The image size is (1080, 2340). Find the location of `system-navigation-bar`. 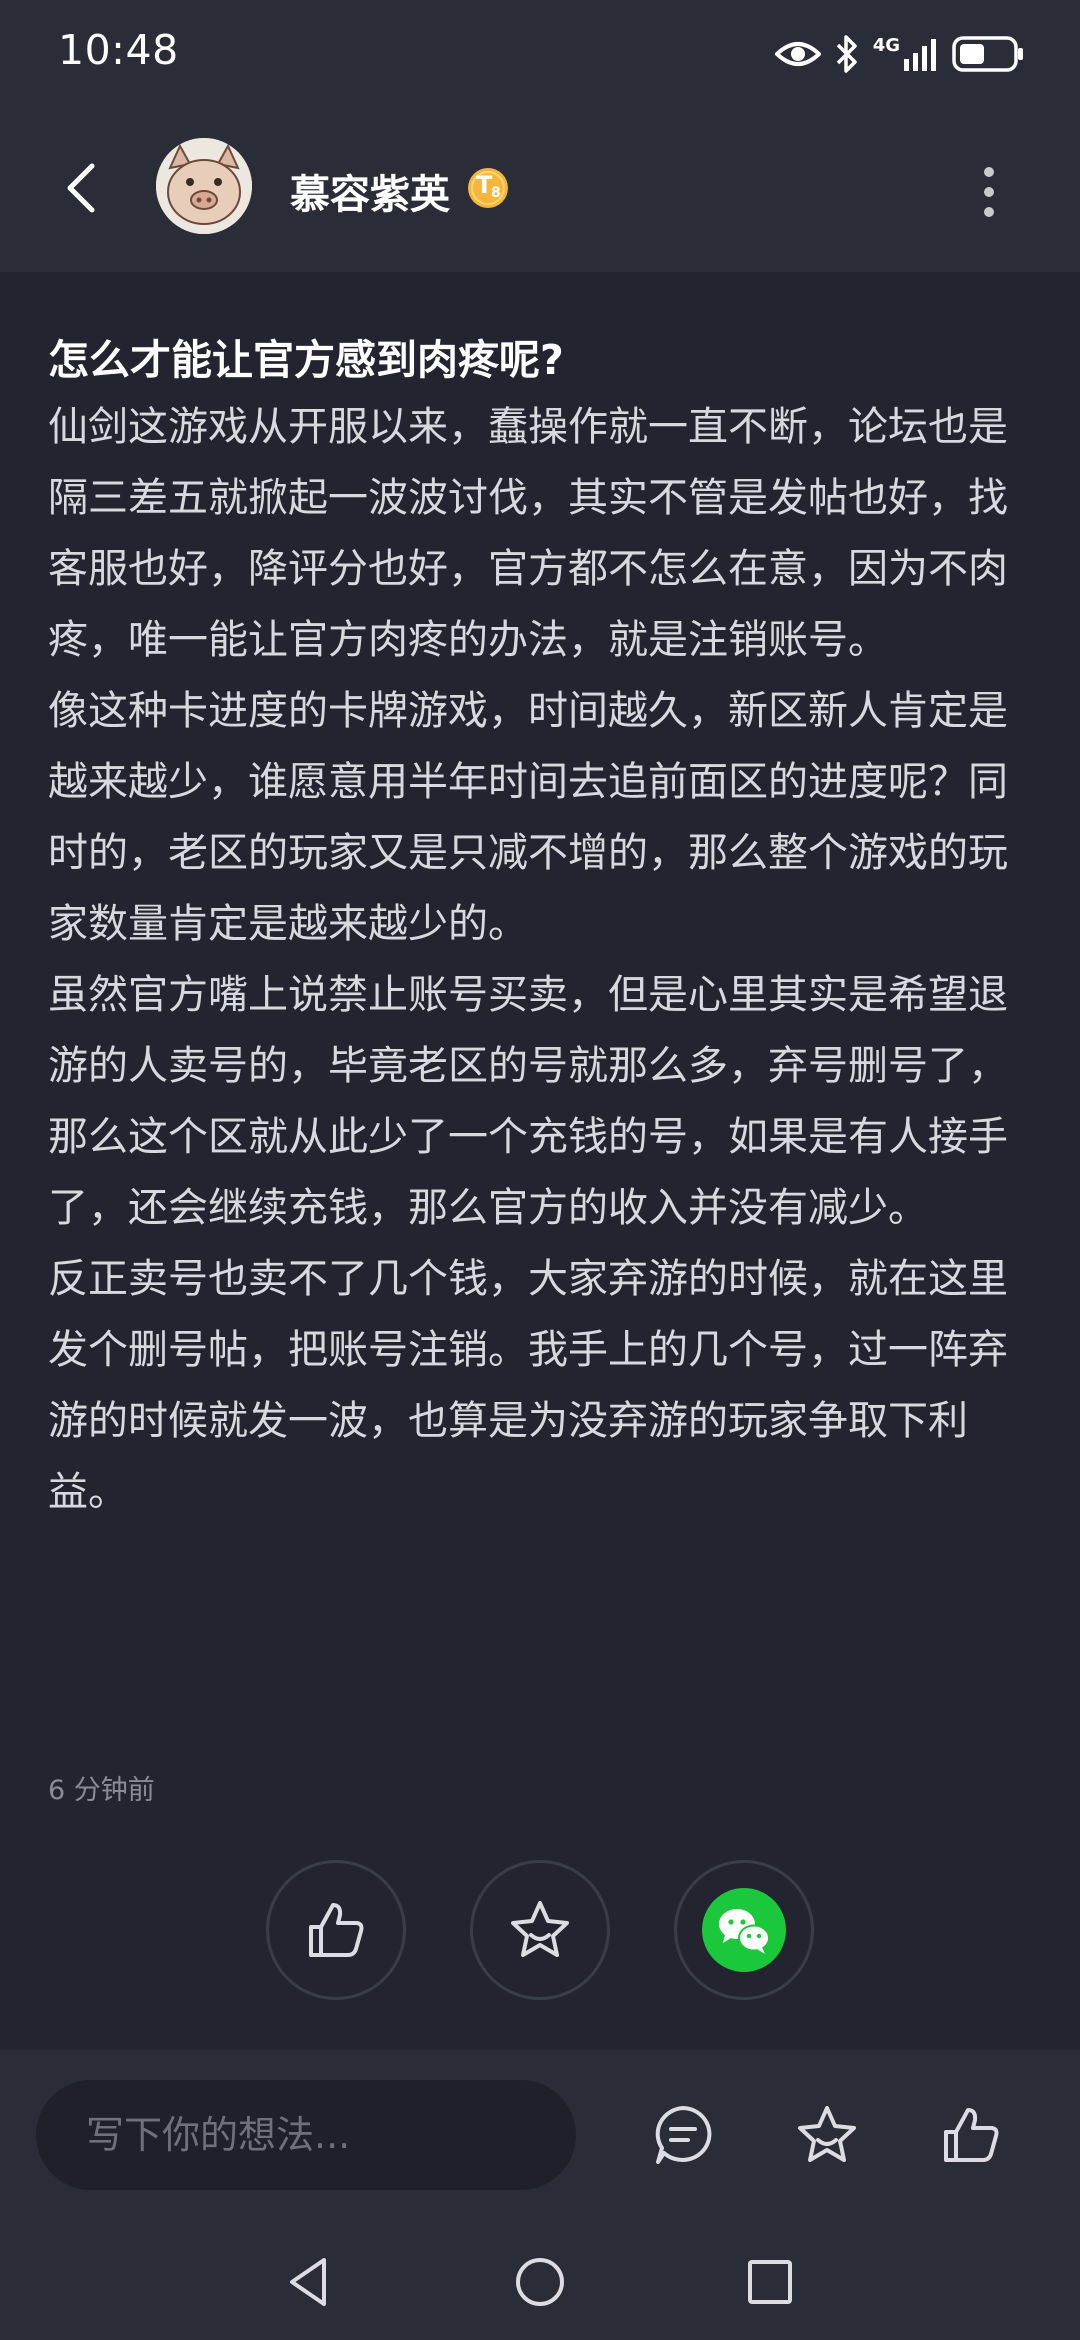

system-navigation-bar is located at coordinates (540, 2282).